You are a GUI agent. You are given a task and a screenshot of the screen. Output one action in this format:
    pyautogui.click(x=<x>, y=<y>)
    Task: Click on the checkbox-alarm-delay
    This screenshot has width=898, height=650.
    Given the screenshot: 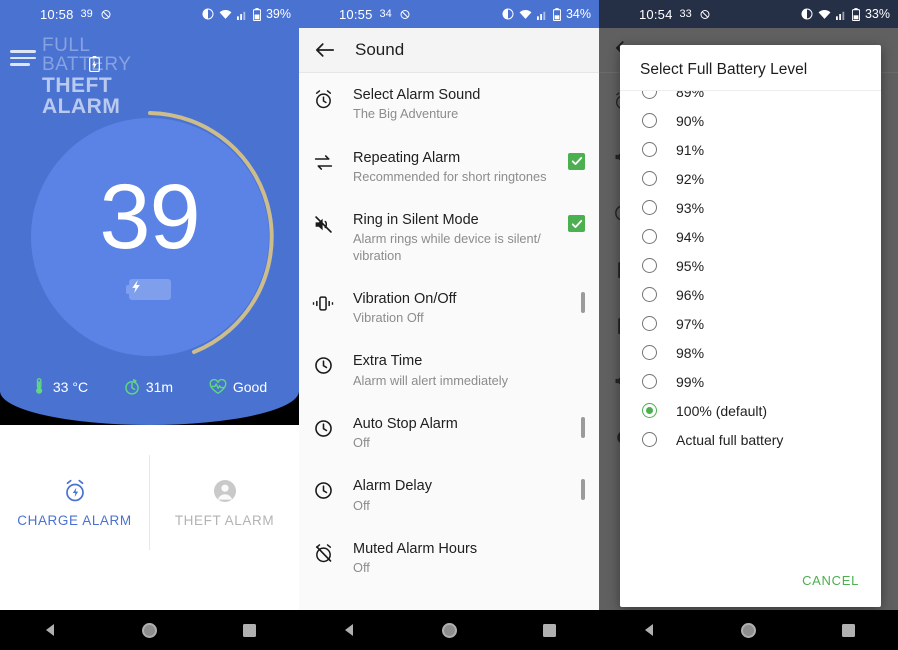 What is the action you would take?
    pyautogui.click(x=583, y=489)
    